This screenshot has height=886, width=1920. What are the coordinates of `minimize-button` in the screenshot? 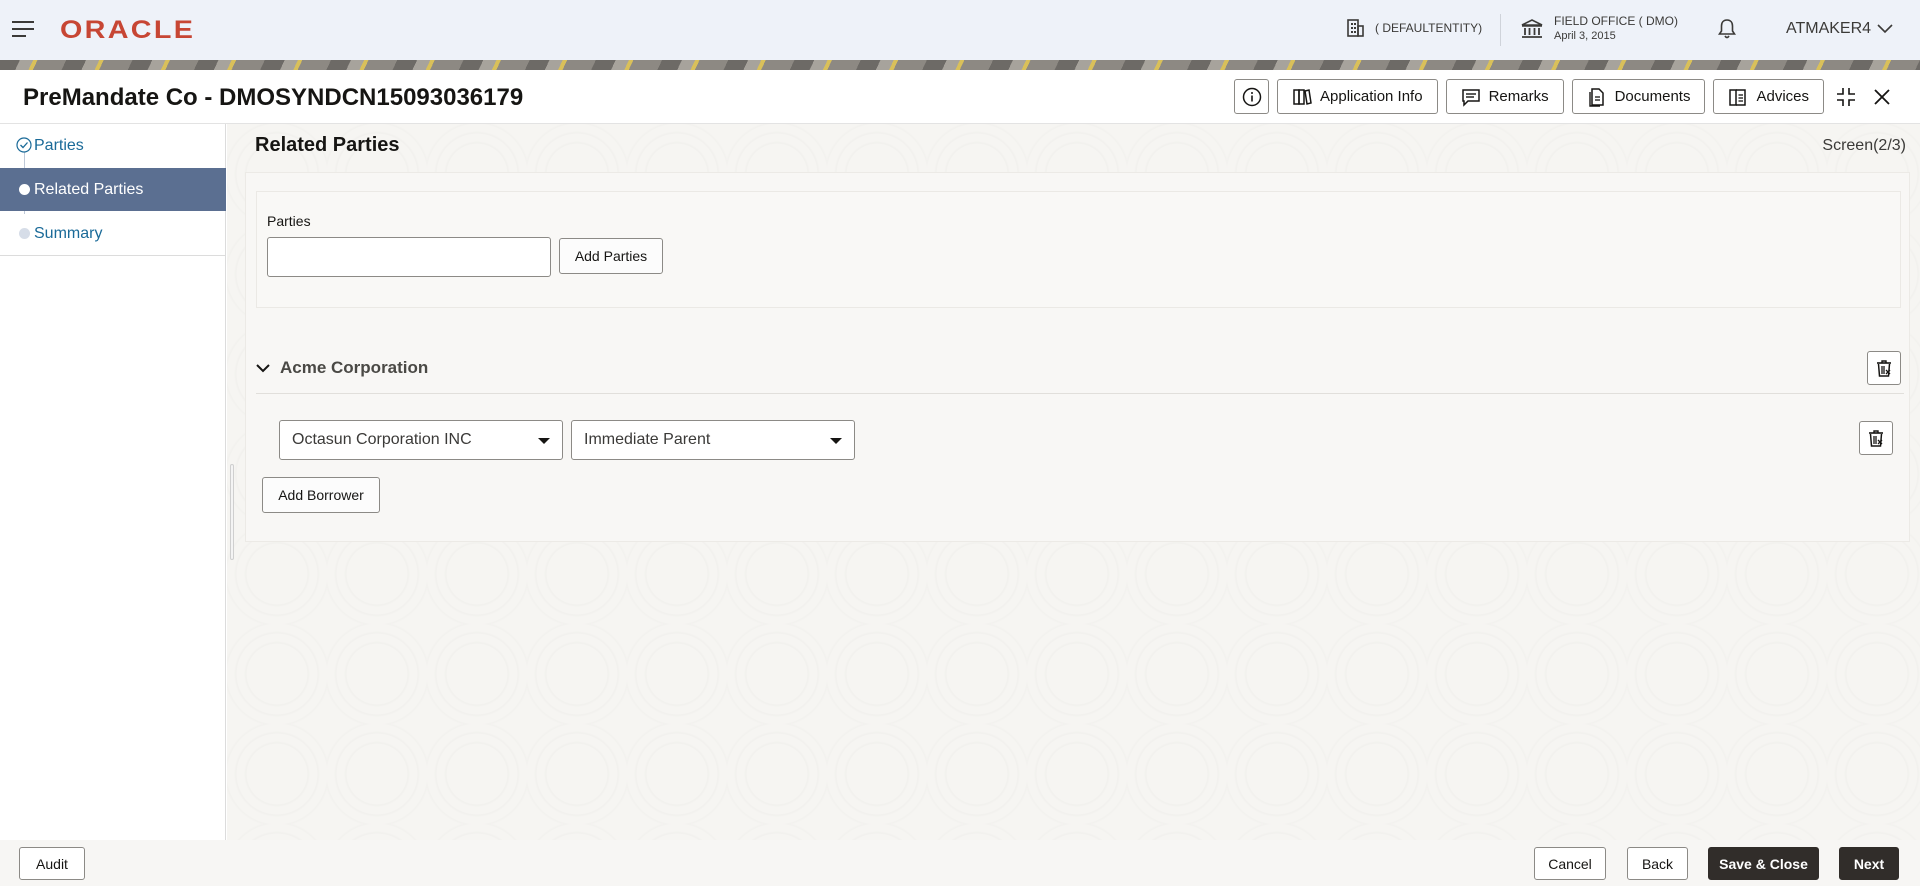 It's located at (1846, 96).